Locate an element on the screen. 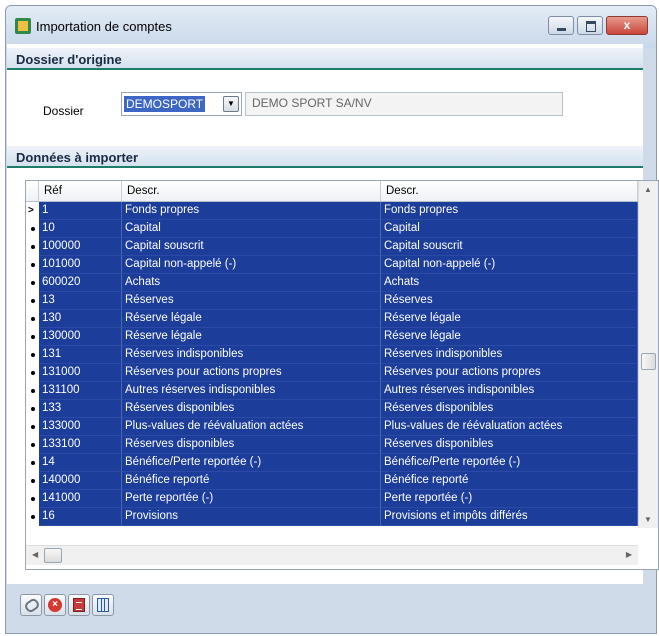 Image resolution: width=659 pixels, height=636 pixels. column-header-ref: Réf is located at coordinates (80, 191).